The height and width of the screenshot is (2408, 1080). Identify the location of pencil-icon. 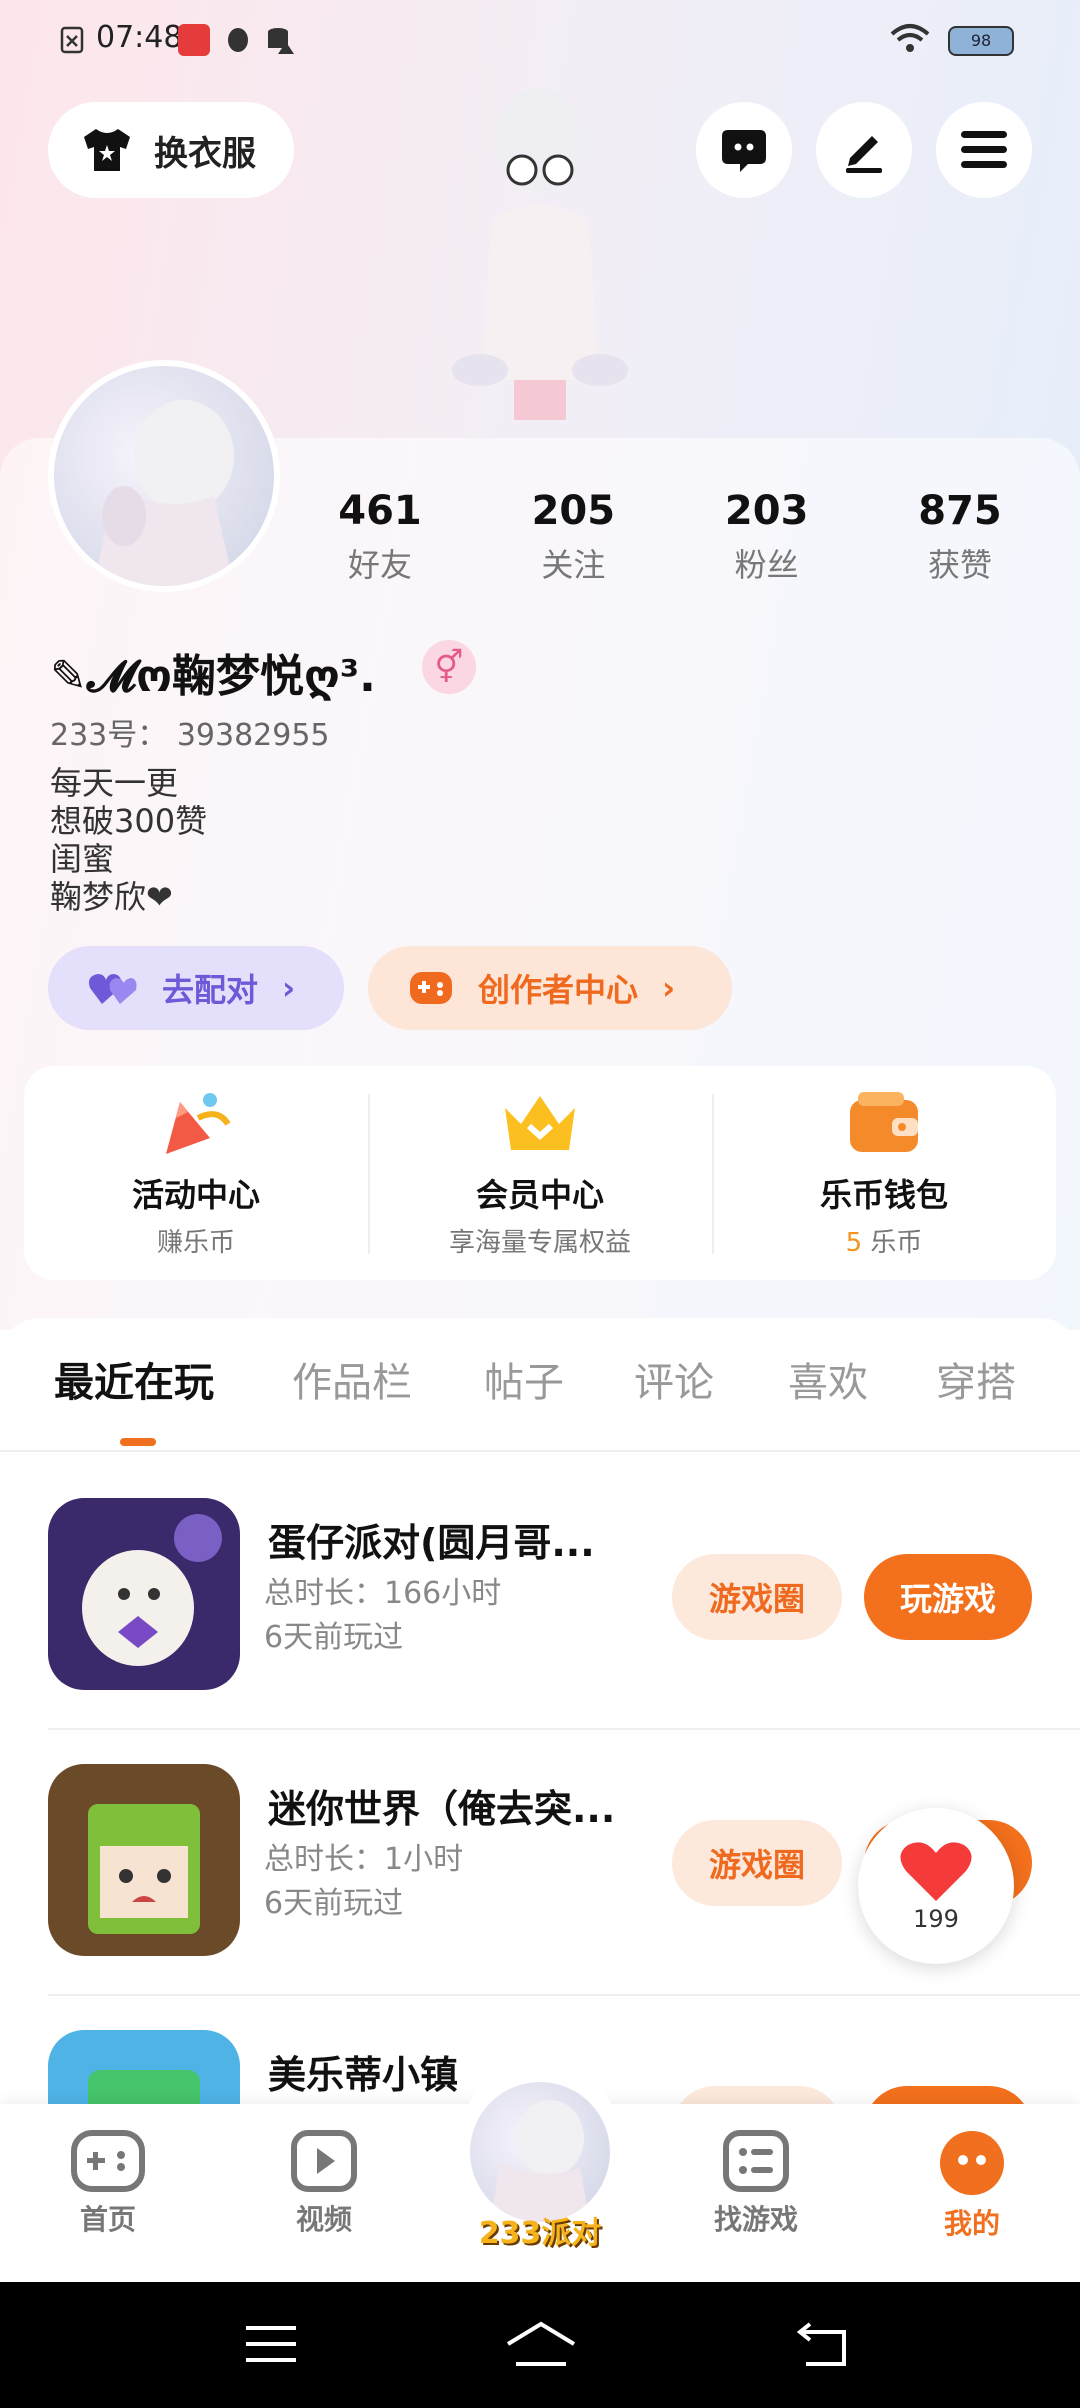
(864, 154).